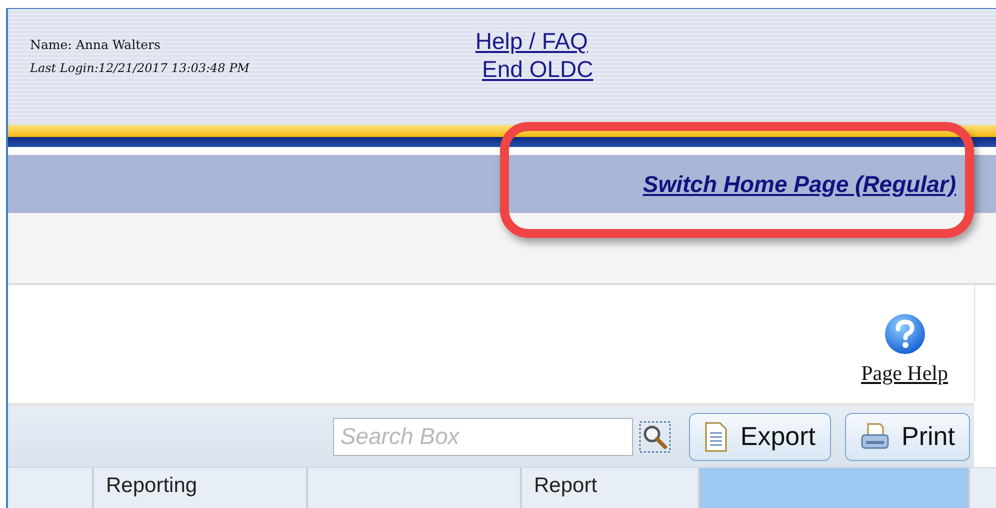  What do you see at coordinates (201, 488) in the screenshot?
I see `column-header: Reporting` at bounding box center [201, 488].